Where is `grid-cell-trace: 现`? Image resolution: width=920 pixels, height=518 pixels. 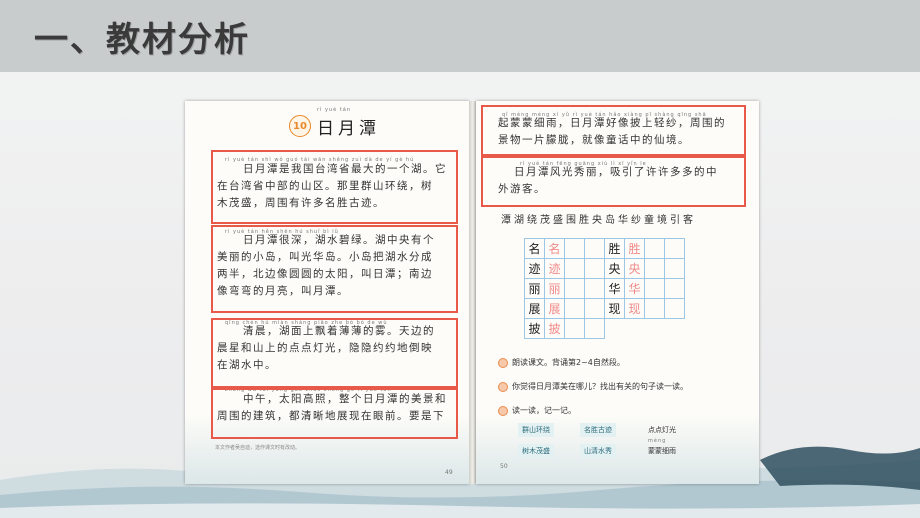 grid-cell-trace: 现 is located at coordinates (634, 308).